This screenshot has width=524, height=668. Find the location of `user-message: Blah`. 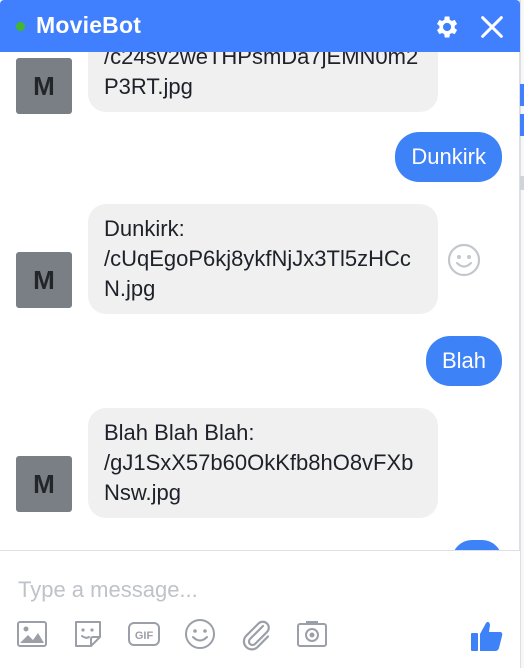

user-message: Blah is located at coordinates (463, 361).